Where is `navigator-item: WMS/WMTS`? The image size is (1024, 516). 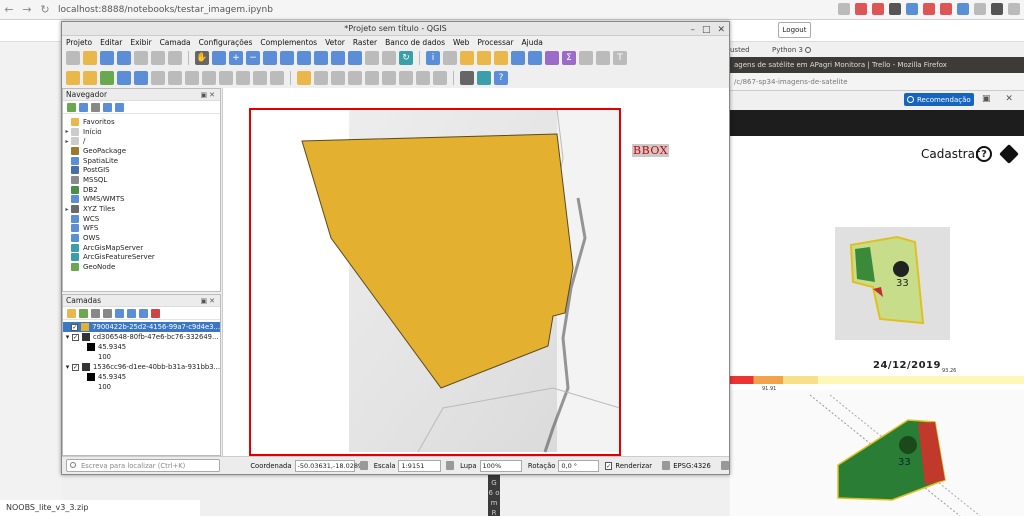 navigator-item: WMS/WMTS is located at coordinates (141, 200).